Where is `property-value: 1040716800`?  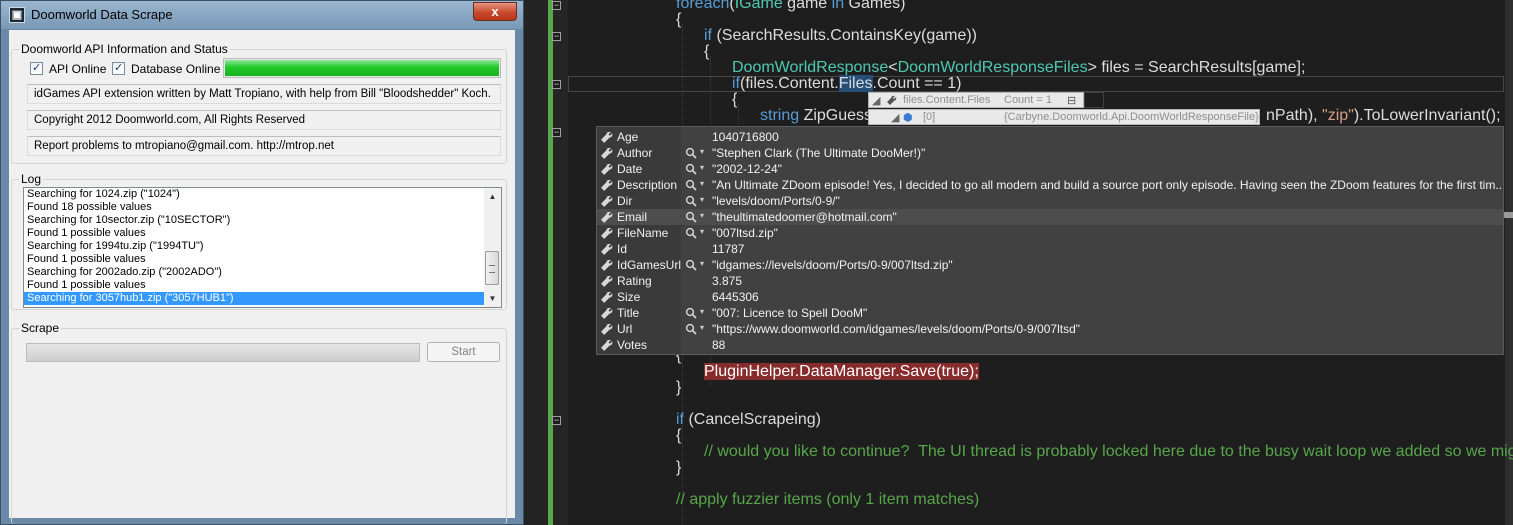 property-value: 1040716800 is located at coordinates (1107, 137).